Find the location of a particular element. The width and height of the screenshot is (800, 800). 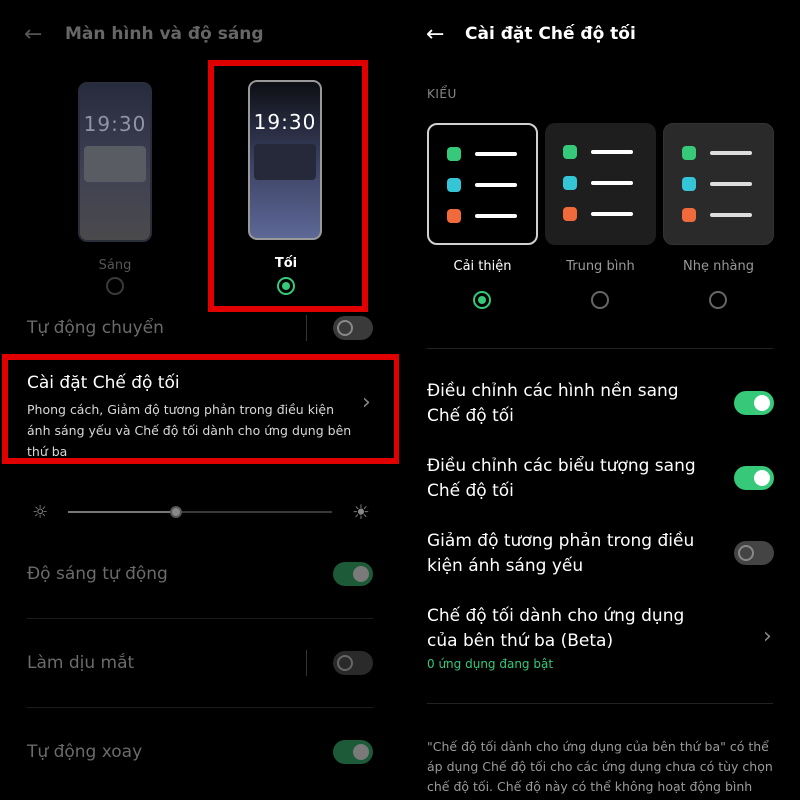

page-title: Màn hình và độ sáng is located at coordinates (164, 34).